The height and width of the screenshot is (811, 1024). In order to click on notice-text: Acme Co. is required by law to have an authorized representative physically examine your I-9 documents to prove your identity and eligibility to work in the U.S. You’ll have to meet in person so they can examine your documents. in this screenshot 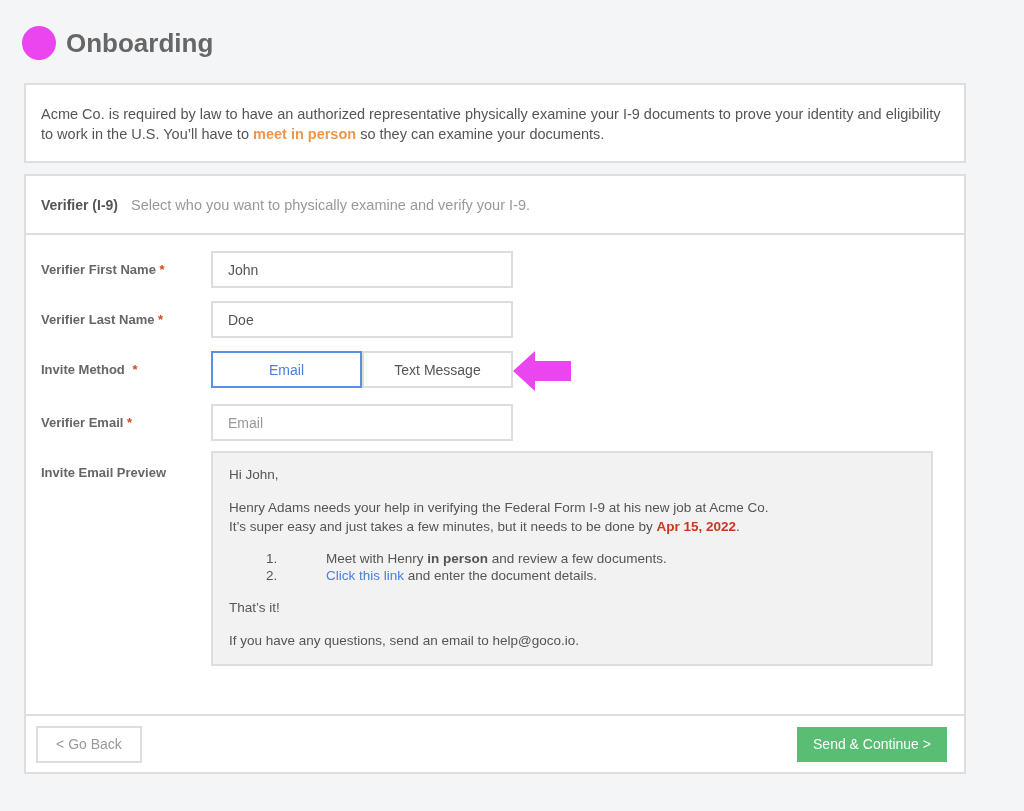, I will do `click(491, 124)`.